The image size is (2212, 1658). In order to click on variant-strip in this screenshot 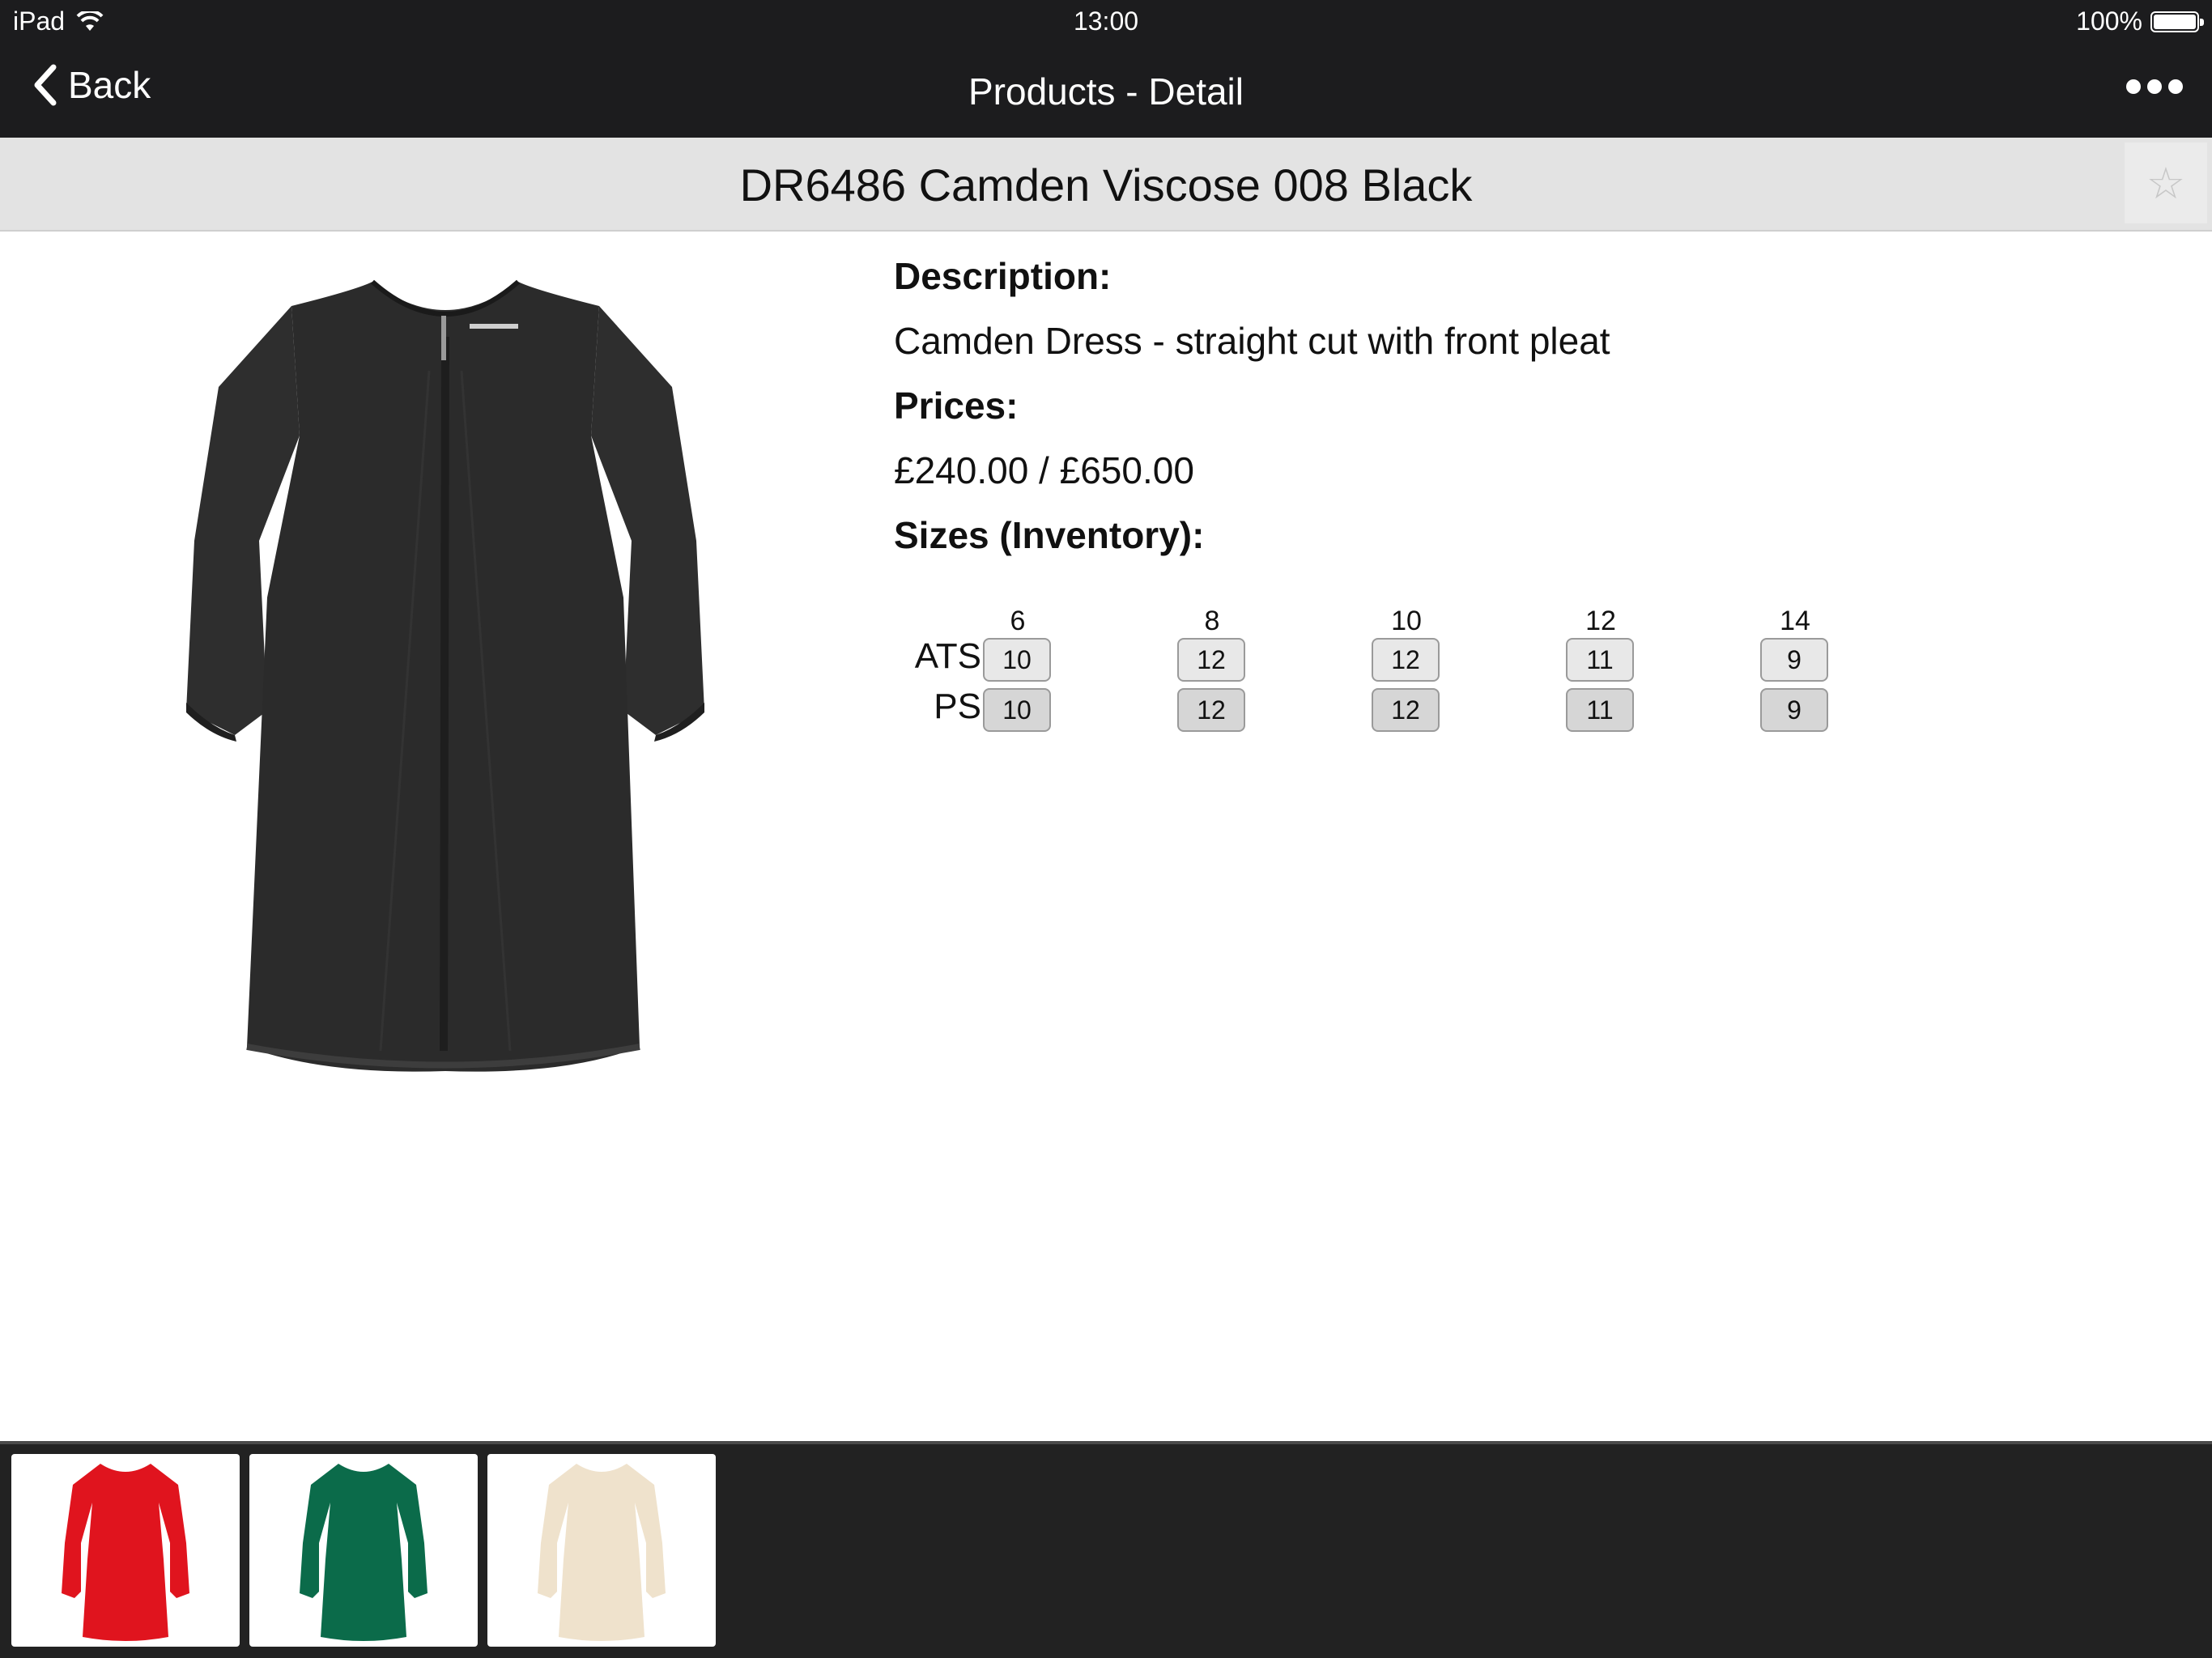, I will do `click(1106, 1549)`.